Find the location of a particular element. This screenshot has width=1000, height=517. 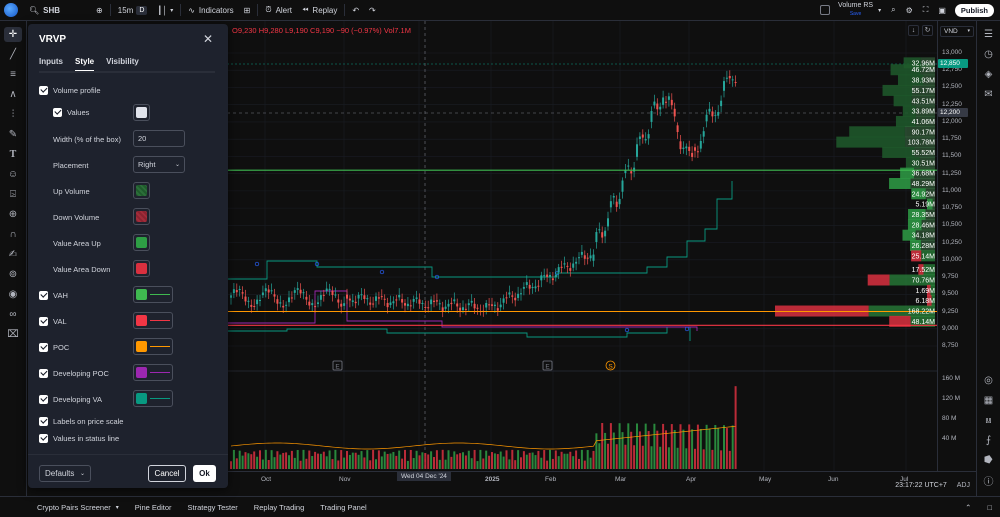

tab-trading-panel: Trading Panel is located at coordinates (343, 507).